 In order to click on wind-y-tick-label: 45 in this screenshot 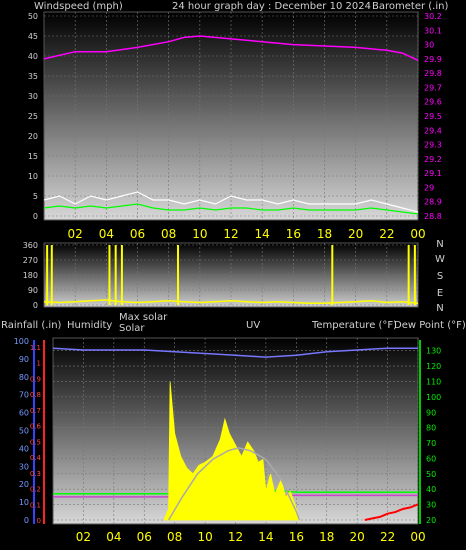, I will do `click(33, 36)`.